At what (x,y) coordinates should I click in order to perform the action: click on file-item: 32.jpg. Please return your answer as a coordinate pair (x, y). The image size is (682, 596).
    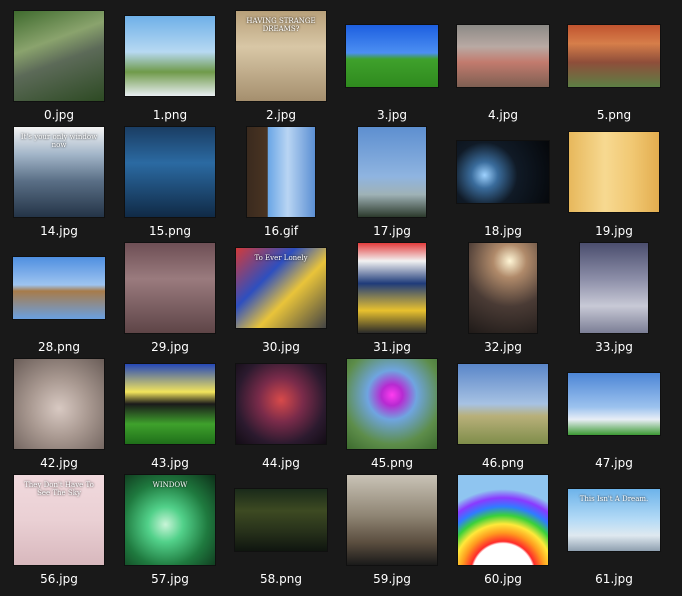
    Looking at the image, I should click on (503, 297).